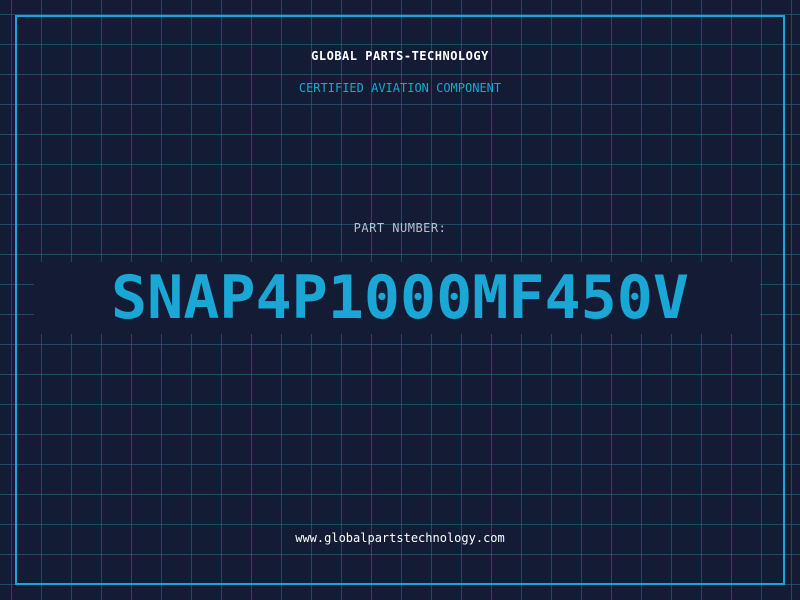  Describe the element at coordinates (400, 88) in the screenshot. I see `certification-subtitle: CERTIFIED AVIATION COMPONENT` at that location.